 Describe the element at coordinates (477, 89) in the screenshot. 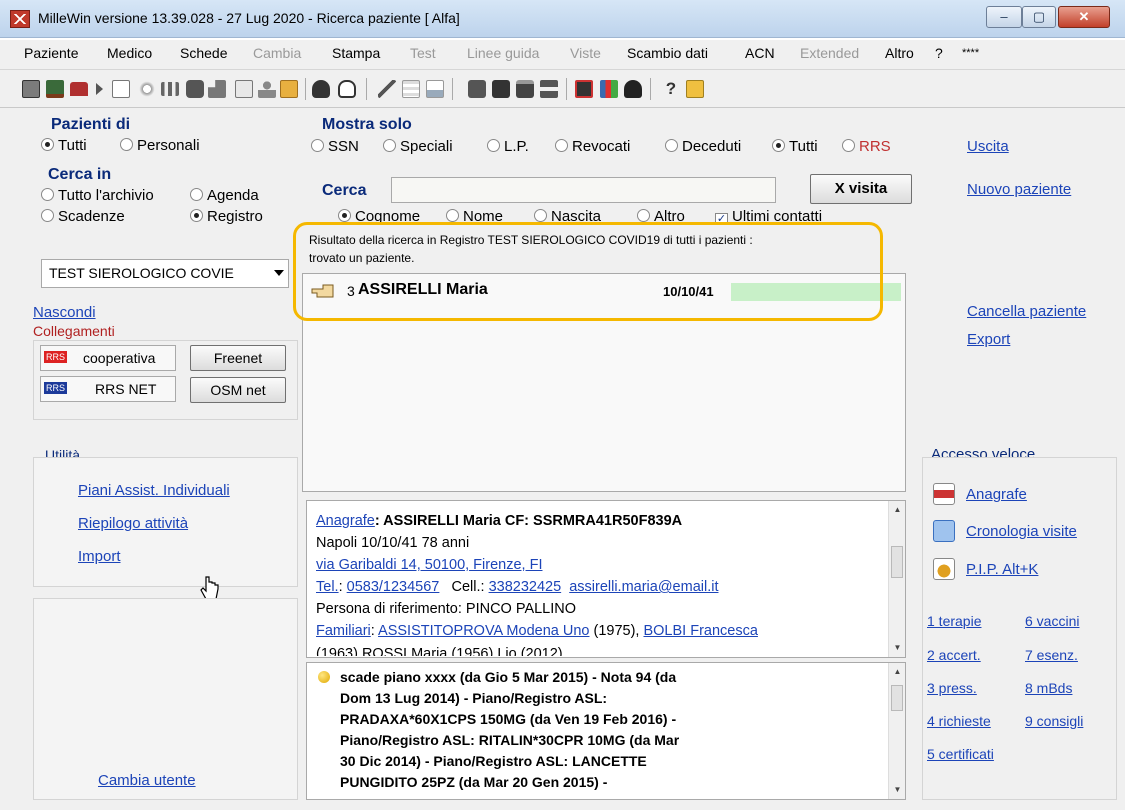

I see `printer1-icon` at that location.